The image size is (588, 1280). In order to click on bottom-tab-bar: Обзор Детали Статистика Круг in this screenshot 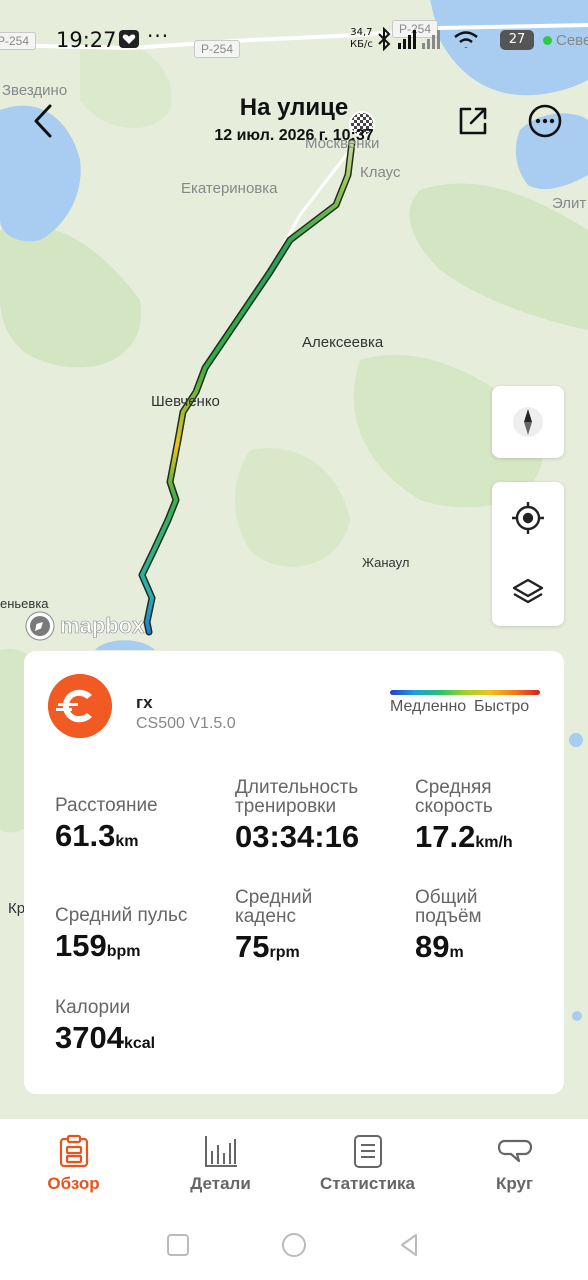, I will do `click(294, 1164)`.